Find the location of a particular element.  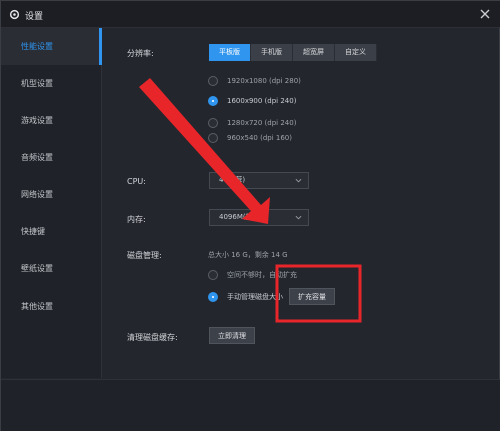

disk-option-label: 空间不够时，自动扩充 is located at coordinates (262, 275).